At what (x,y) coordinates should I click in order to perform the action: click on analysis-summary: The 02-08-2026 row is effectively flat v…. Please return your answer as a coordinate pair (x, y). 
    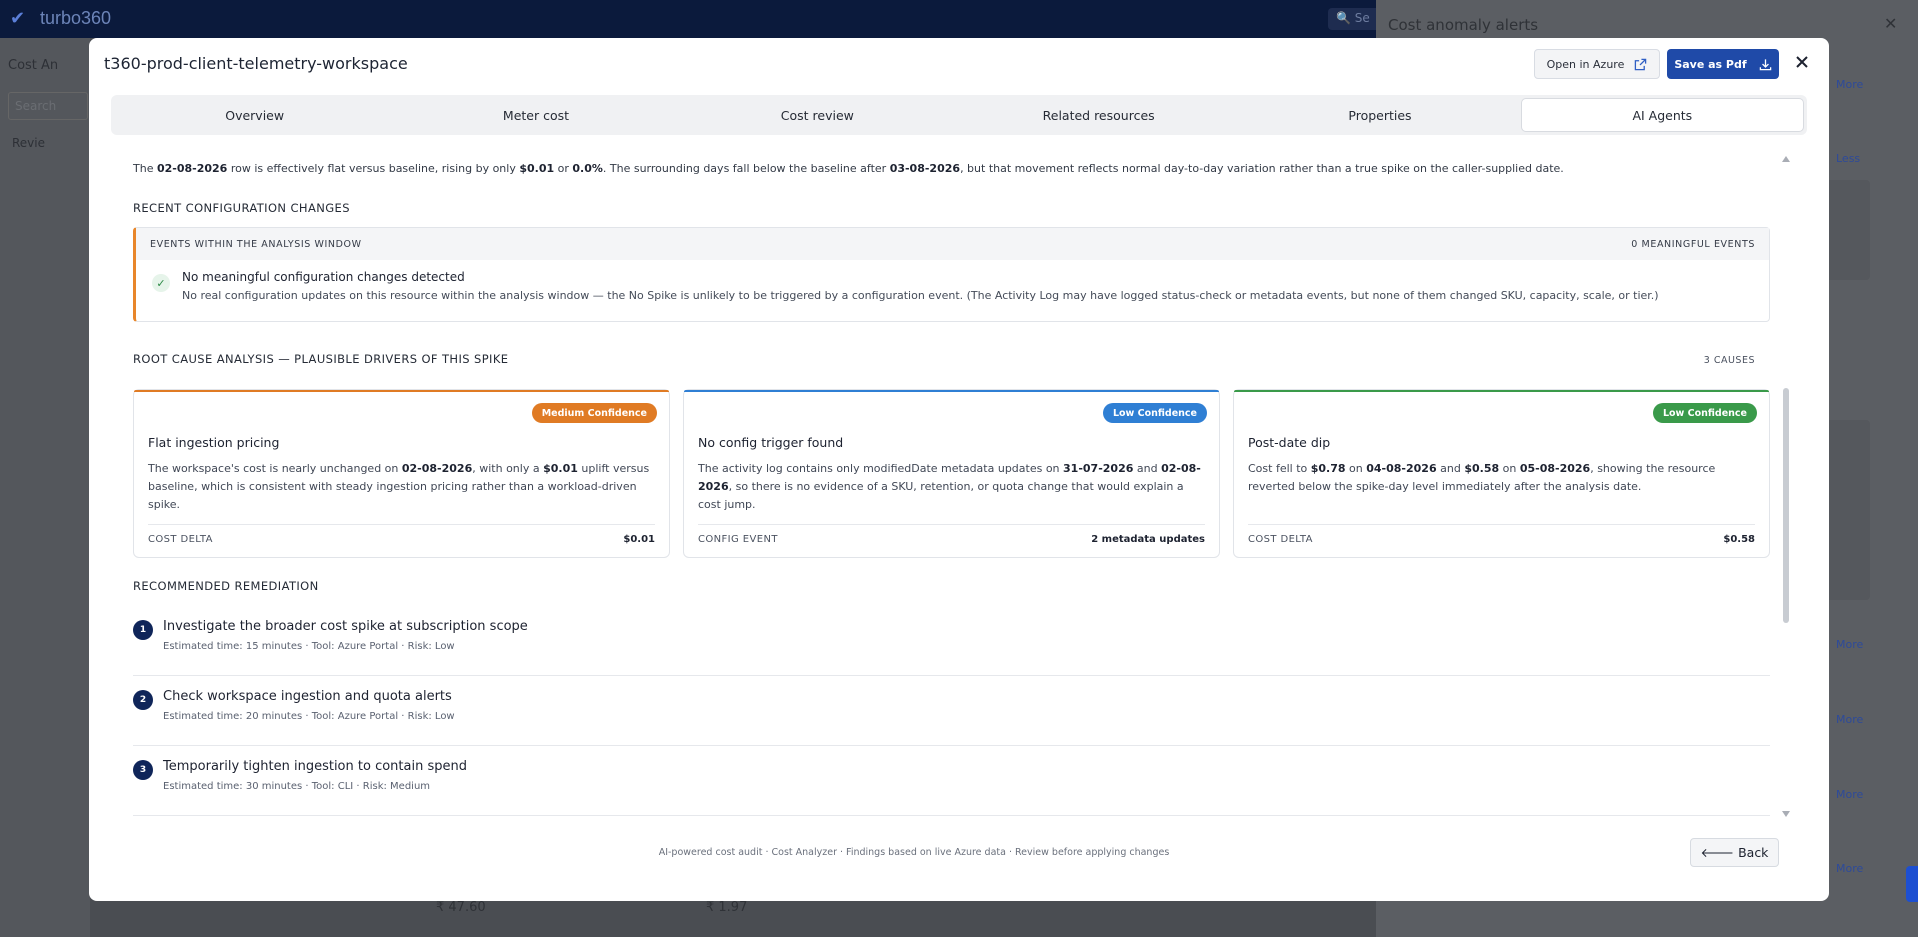
    Looking at the image, I should click on (848, 168).